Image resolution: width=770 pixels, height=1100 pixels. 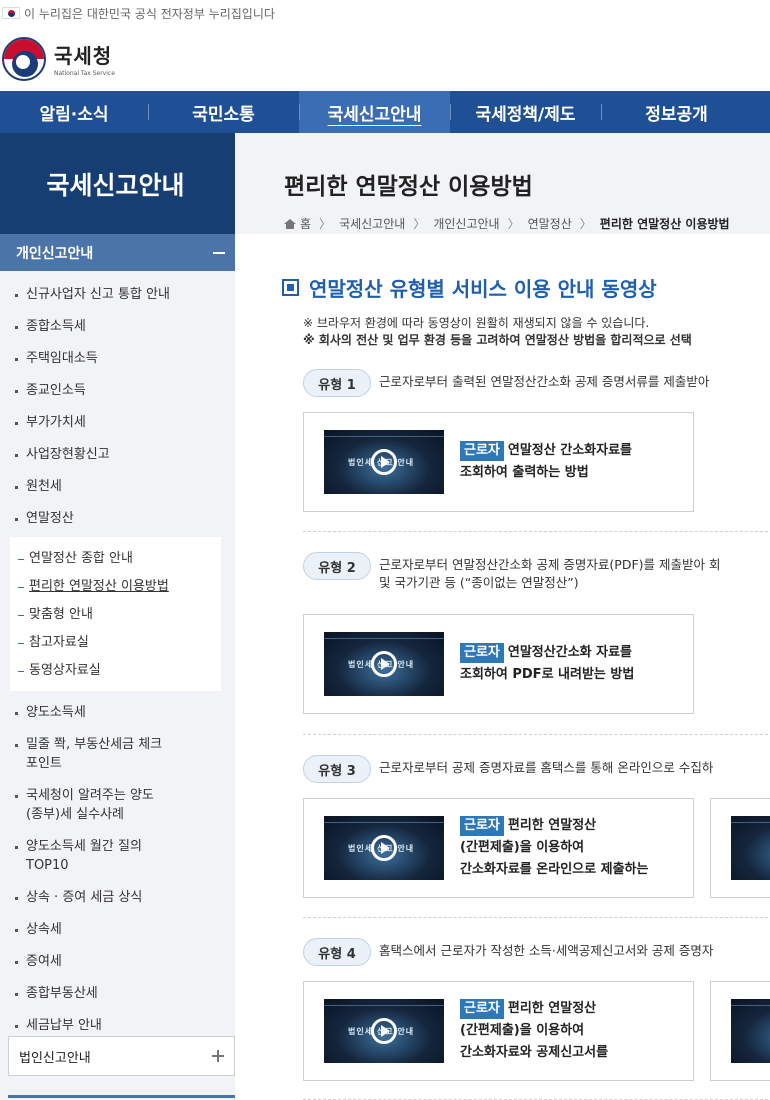 I want to click on sidebar-item: 증여세, so click(x=117, y=961).